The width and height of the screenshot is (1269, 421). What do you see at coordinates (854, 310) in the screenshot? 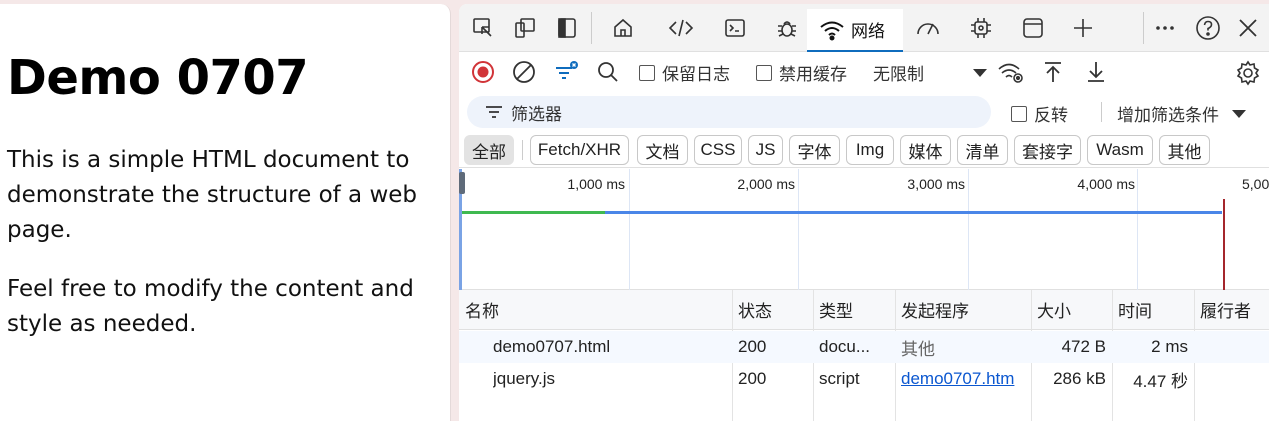
I see `column-header-type: 类型` at bounding box center [854, 310].